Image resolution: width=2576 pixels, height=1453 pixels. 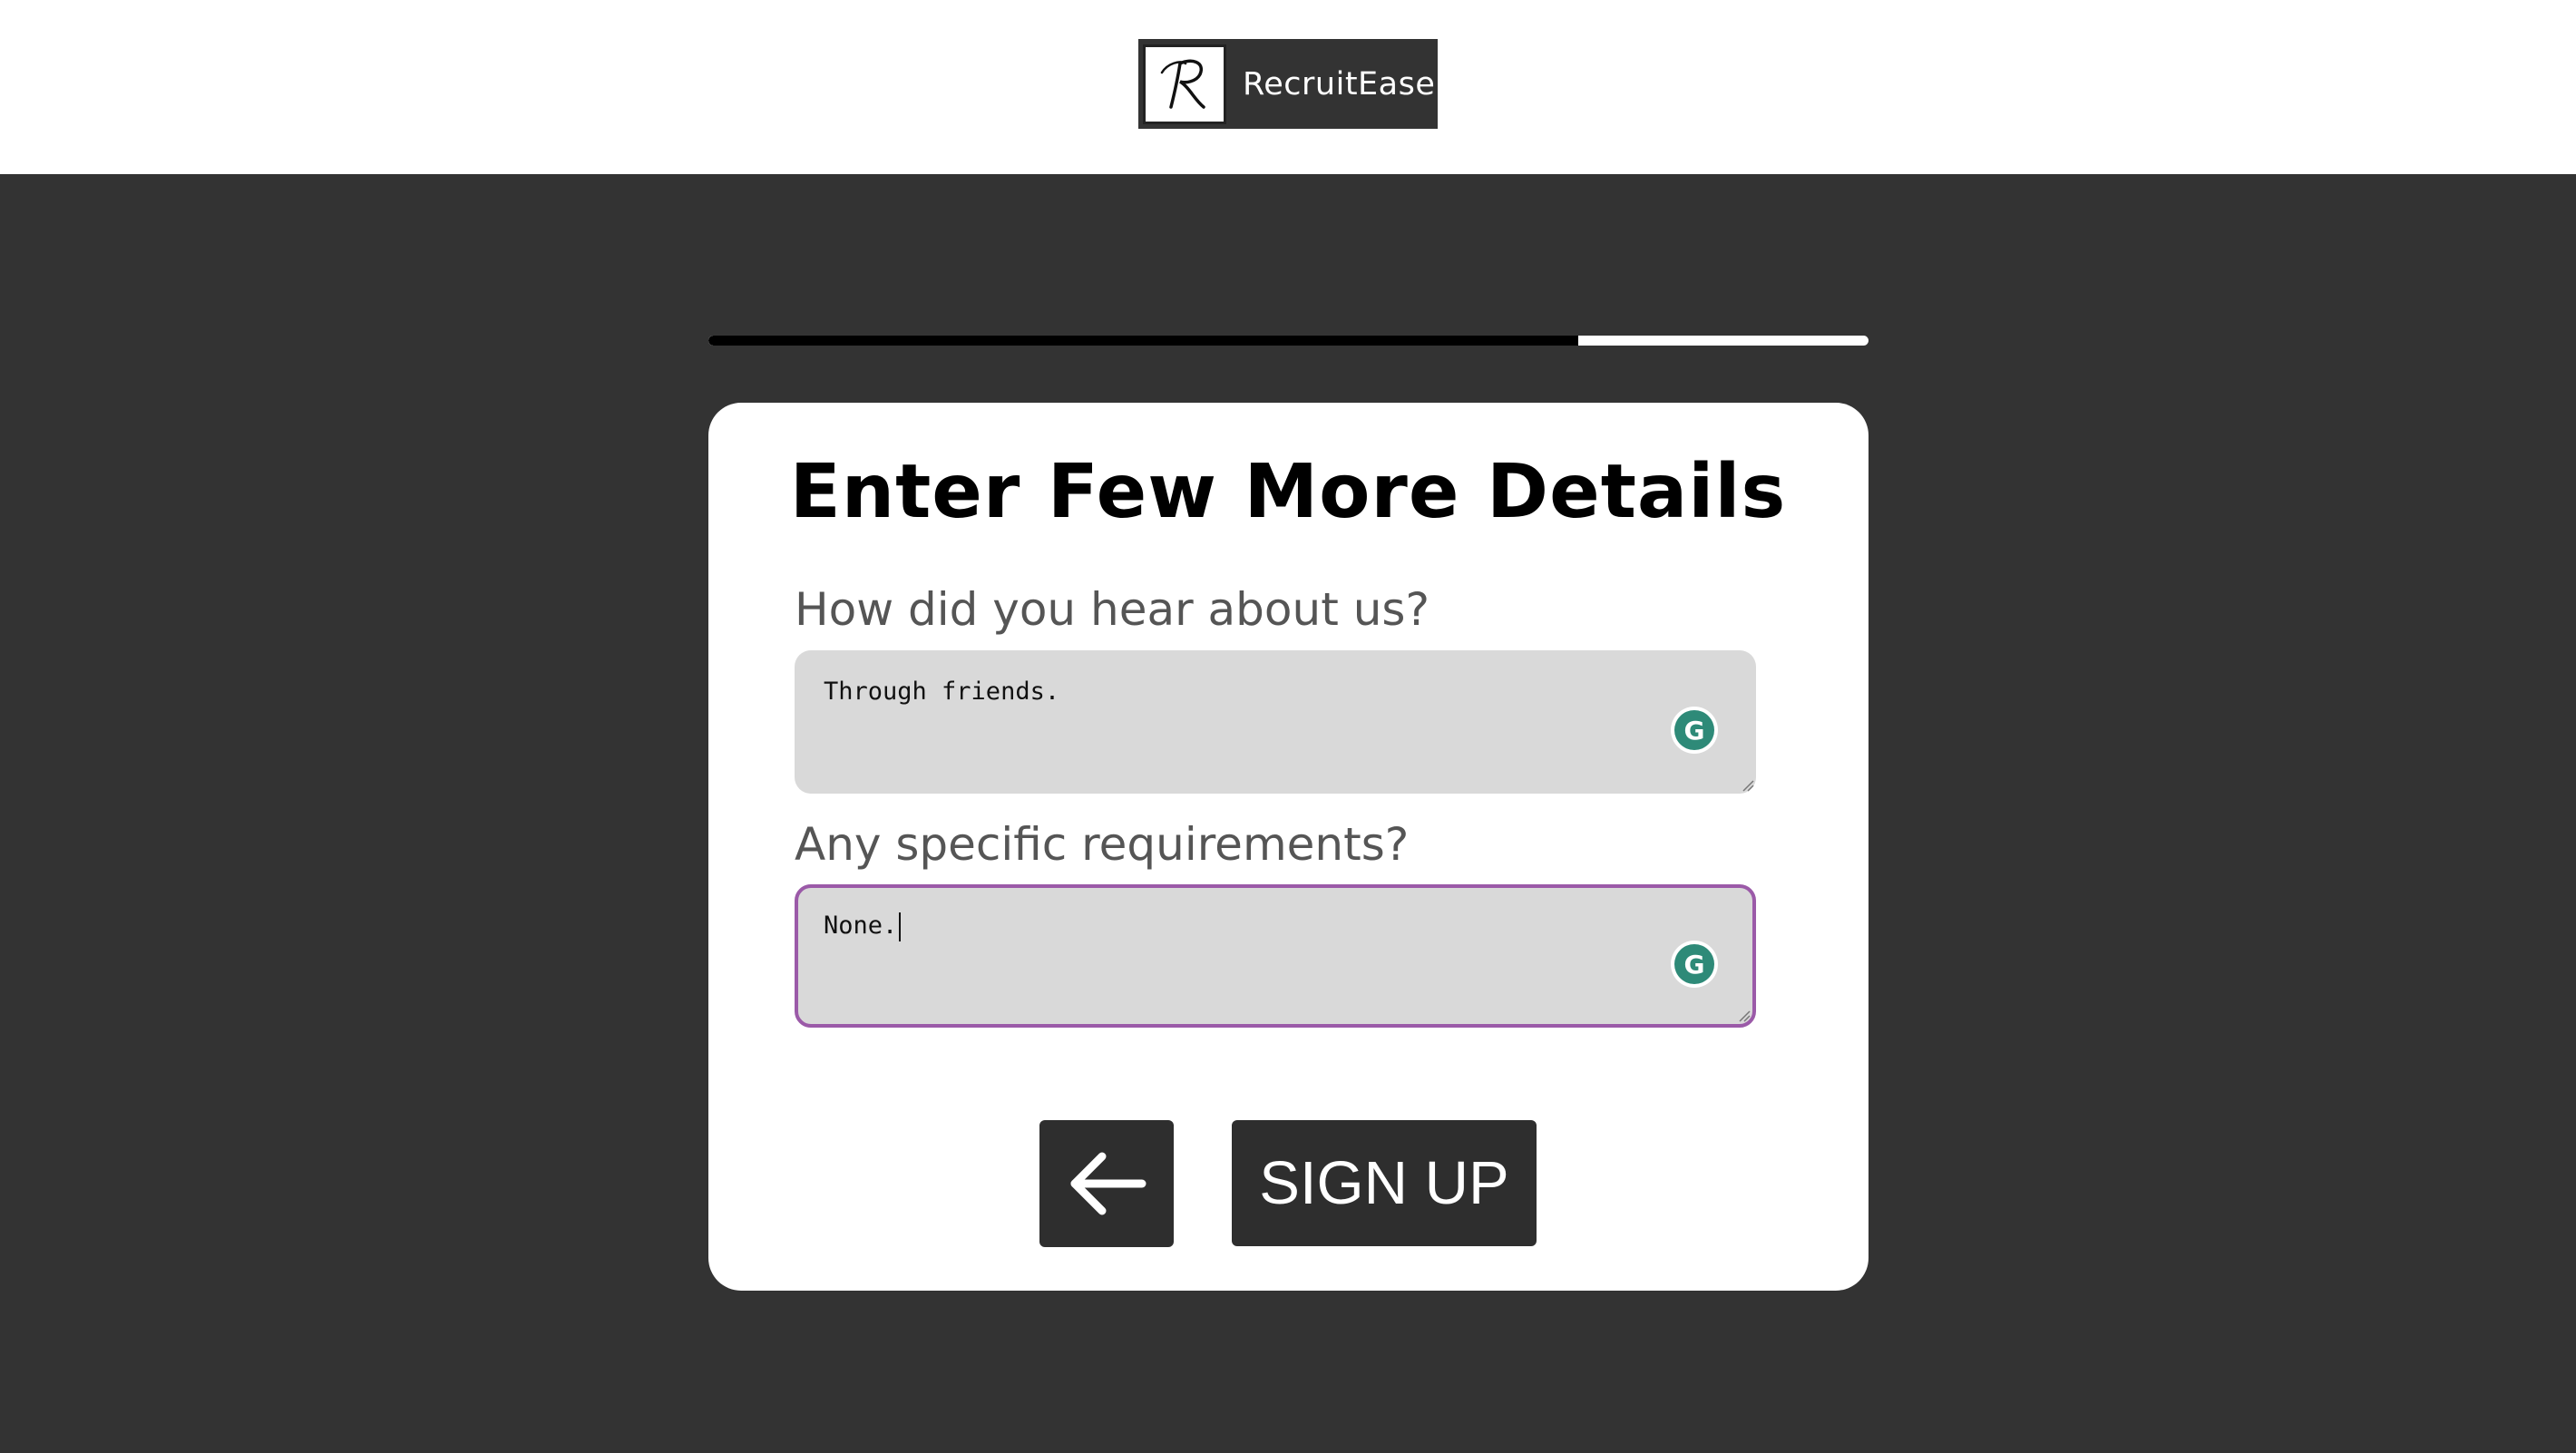 I want to click on requirements-value: None., so click(x=861, y=926).